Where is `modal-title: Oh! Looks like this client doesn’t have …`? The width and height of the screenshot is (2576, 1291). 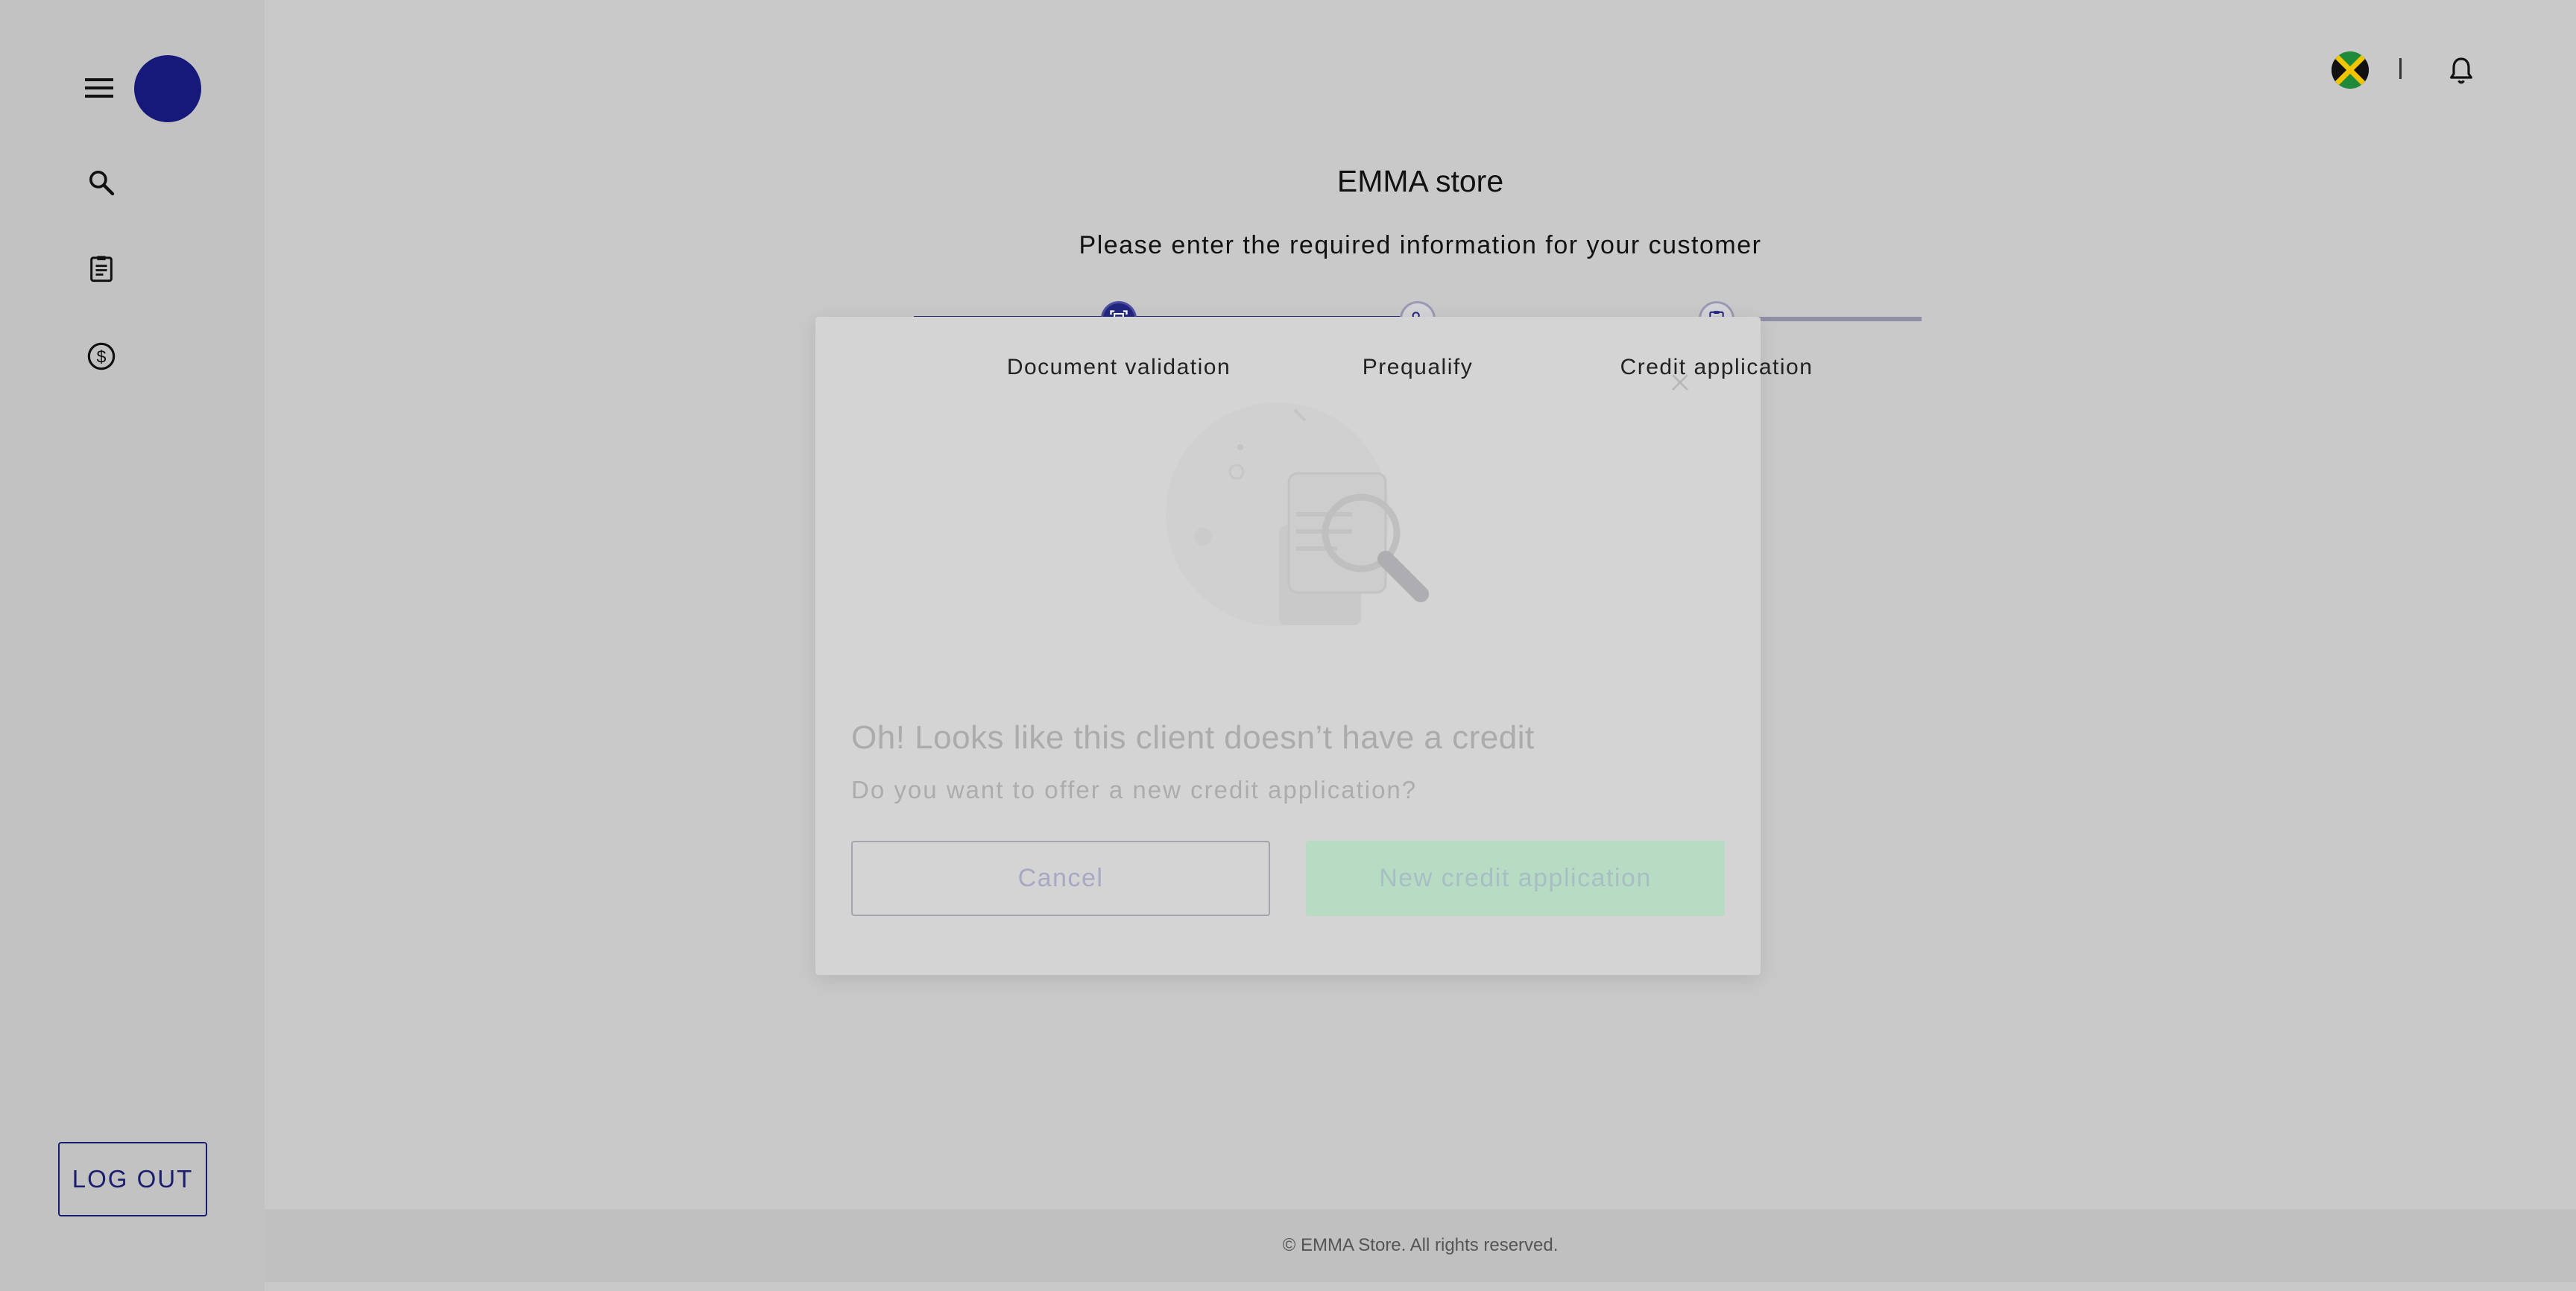 modal-title: Oh! Looks like this client doesn’t have … is located at coordinates (1193, 737).